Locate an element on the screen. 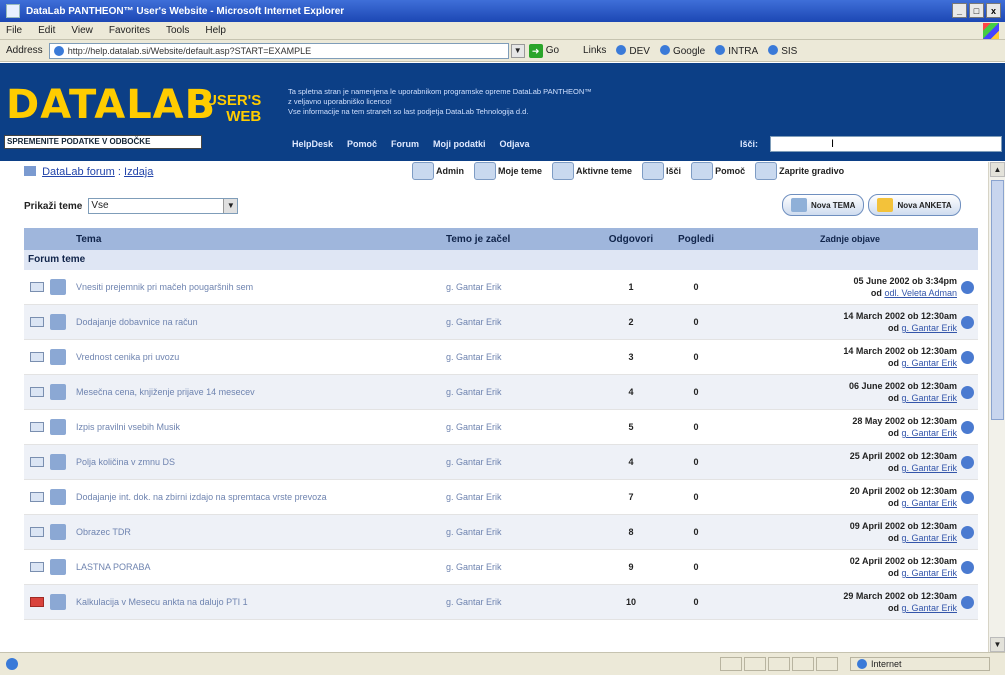  close-button: x is located at coordinates (993, 10).